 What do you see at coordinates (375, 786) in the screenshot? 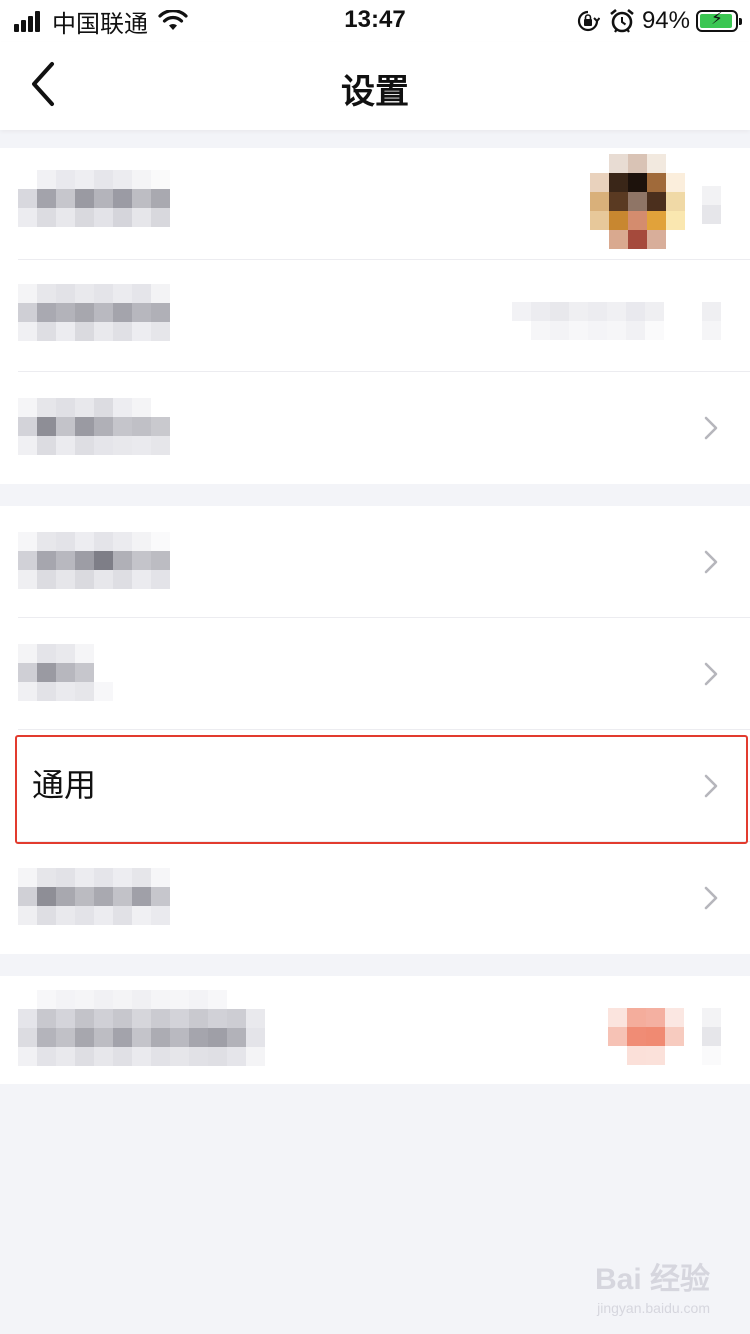
I see `settings-row-general: 通用` at bounding box center [375, 786].